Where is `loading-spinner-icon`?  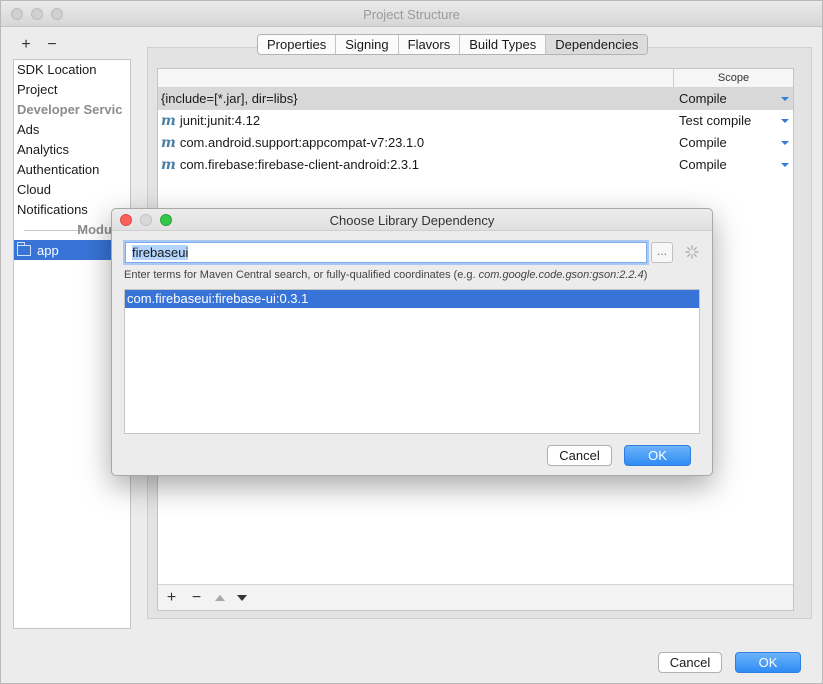 loading-spinner-icon is located at coordinates (692, 252).